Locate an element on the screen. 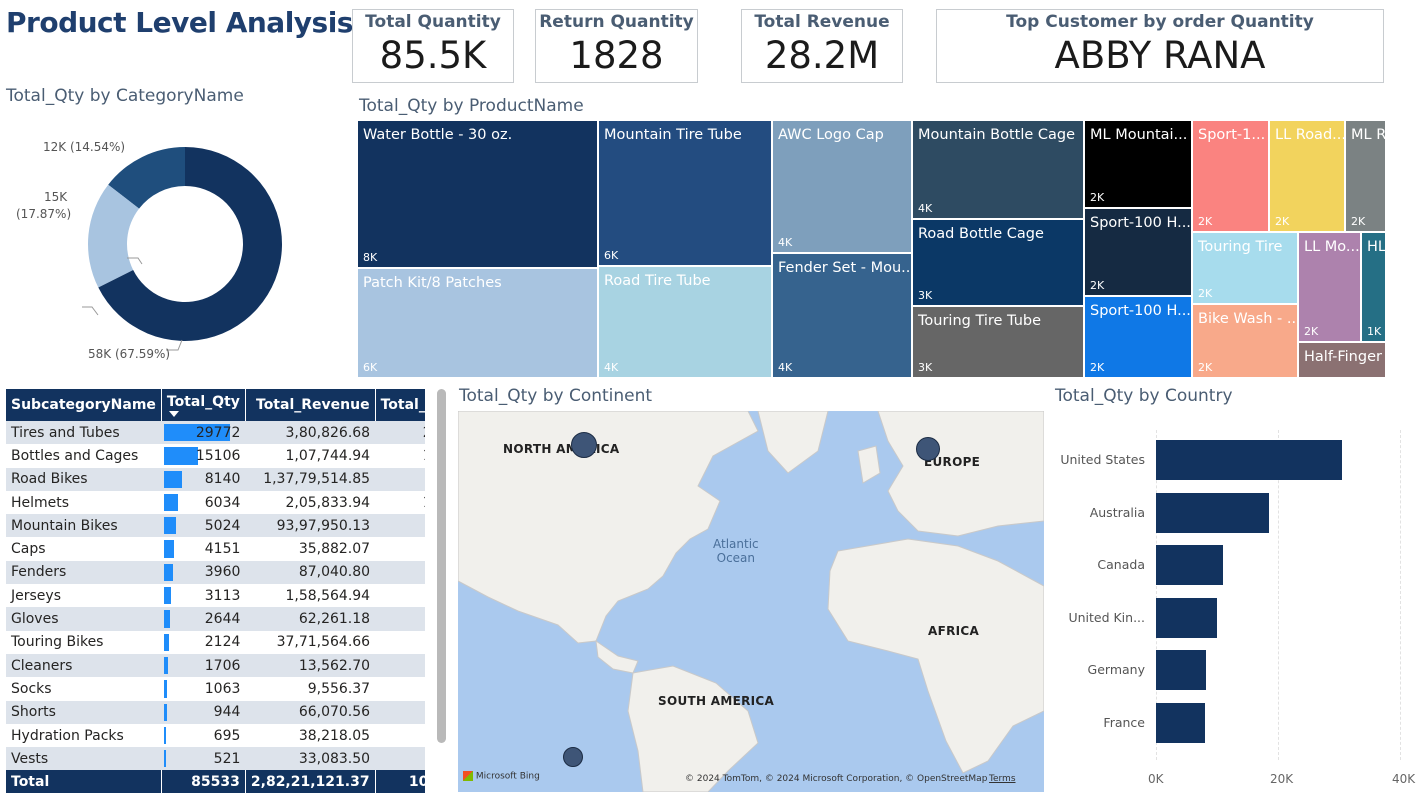 The width and height of the screenshot is (1418, 795). treemap-tile-label: Touring Tire is located at coordinates (1240, 247).